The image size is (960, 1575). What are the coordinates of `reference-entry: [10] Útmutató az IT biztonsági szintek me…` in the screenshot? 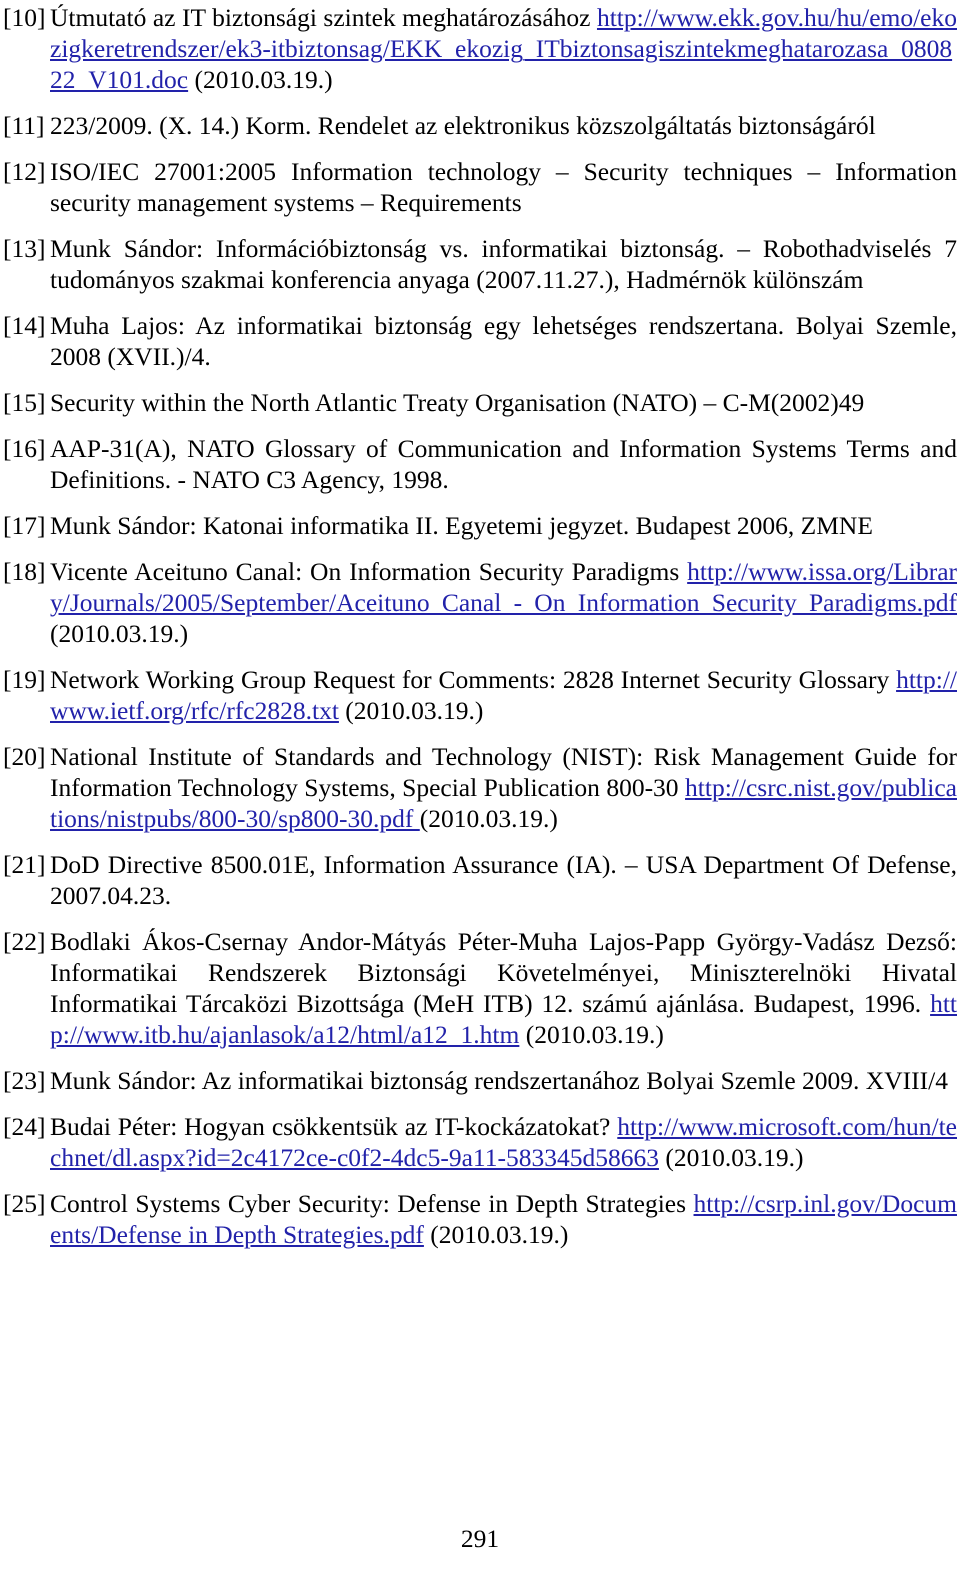 It's located at (480, 48).